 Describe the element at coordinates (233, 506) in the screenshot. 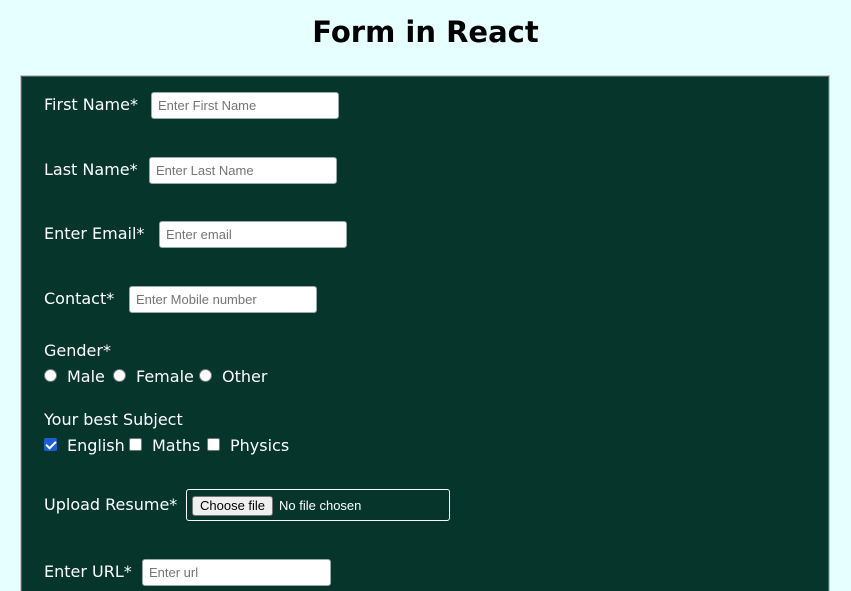

I see `choose-file-button: Choose file` at that location.